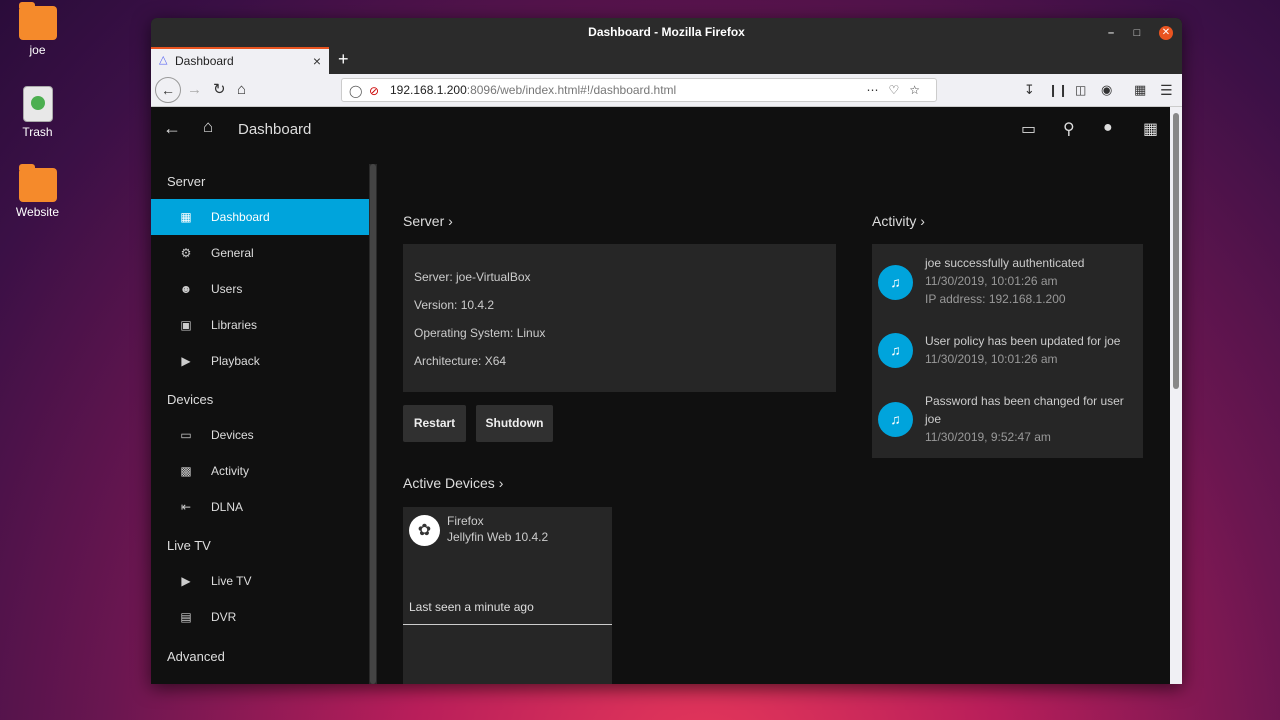  I want to click on window-titlebar: Dashboard - Mozilla Firefox – □ ✕, so click(666, 32).